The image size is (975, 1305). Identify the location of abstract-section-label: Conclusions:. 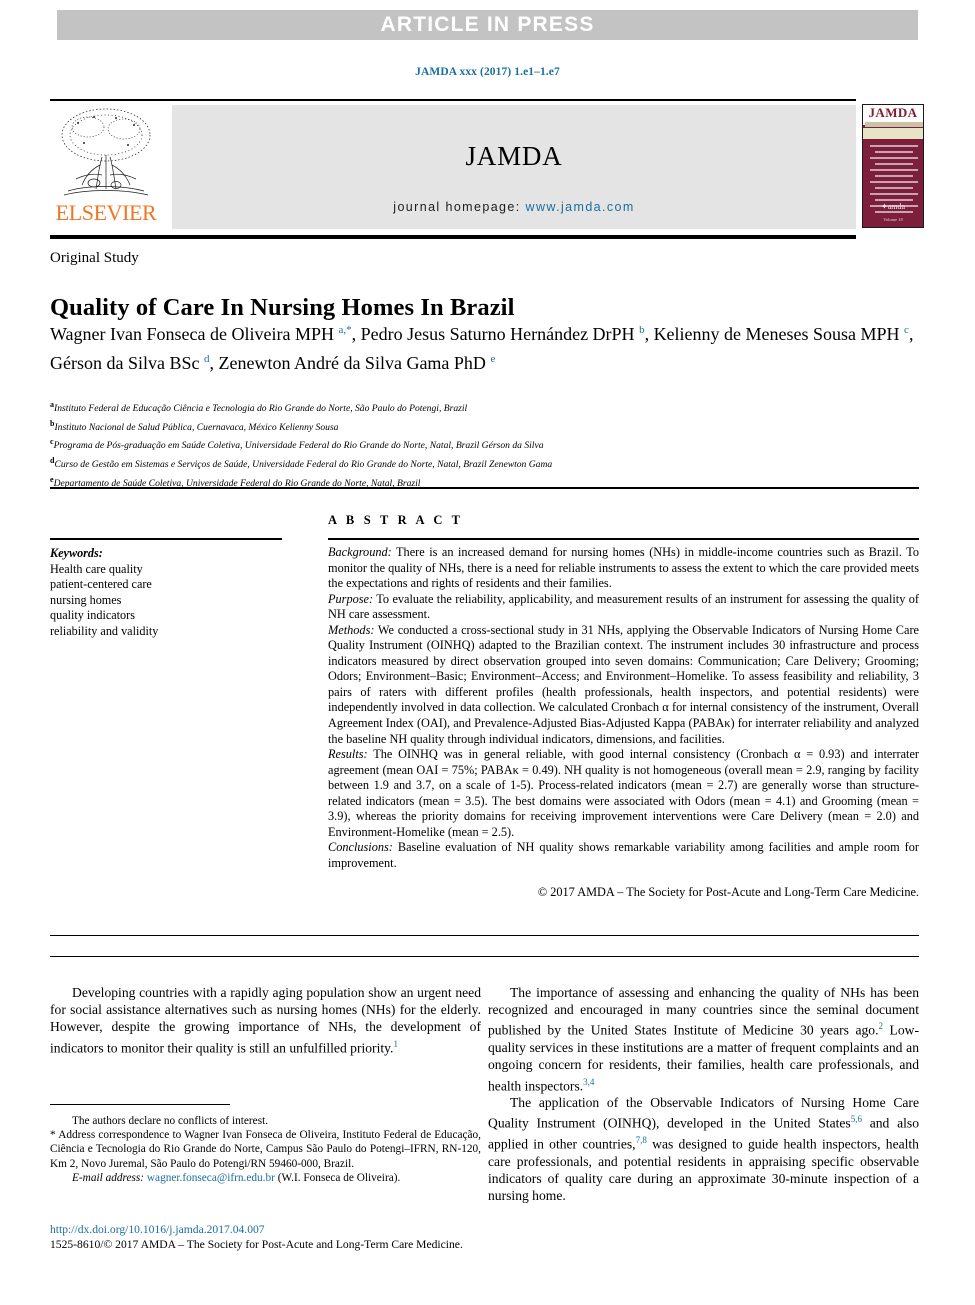
(360, 847).